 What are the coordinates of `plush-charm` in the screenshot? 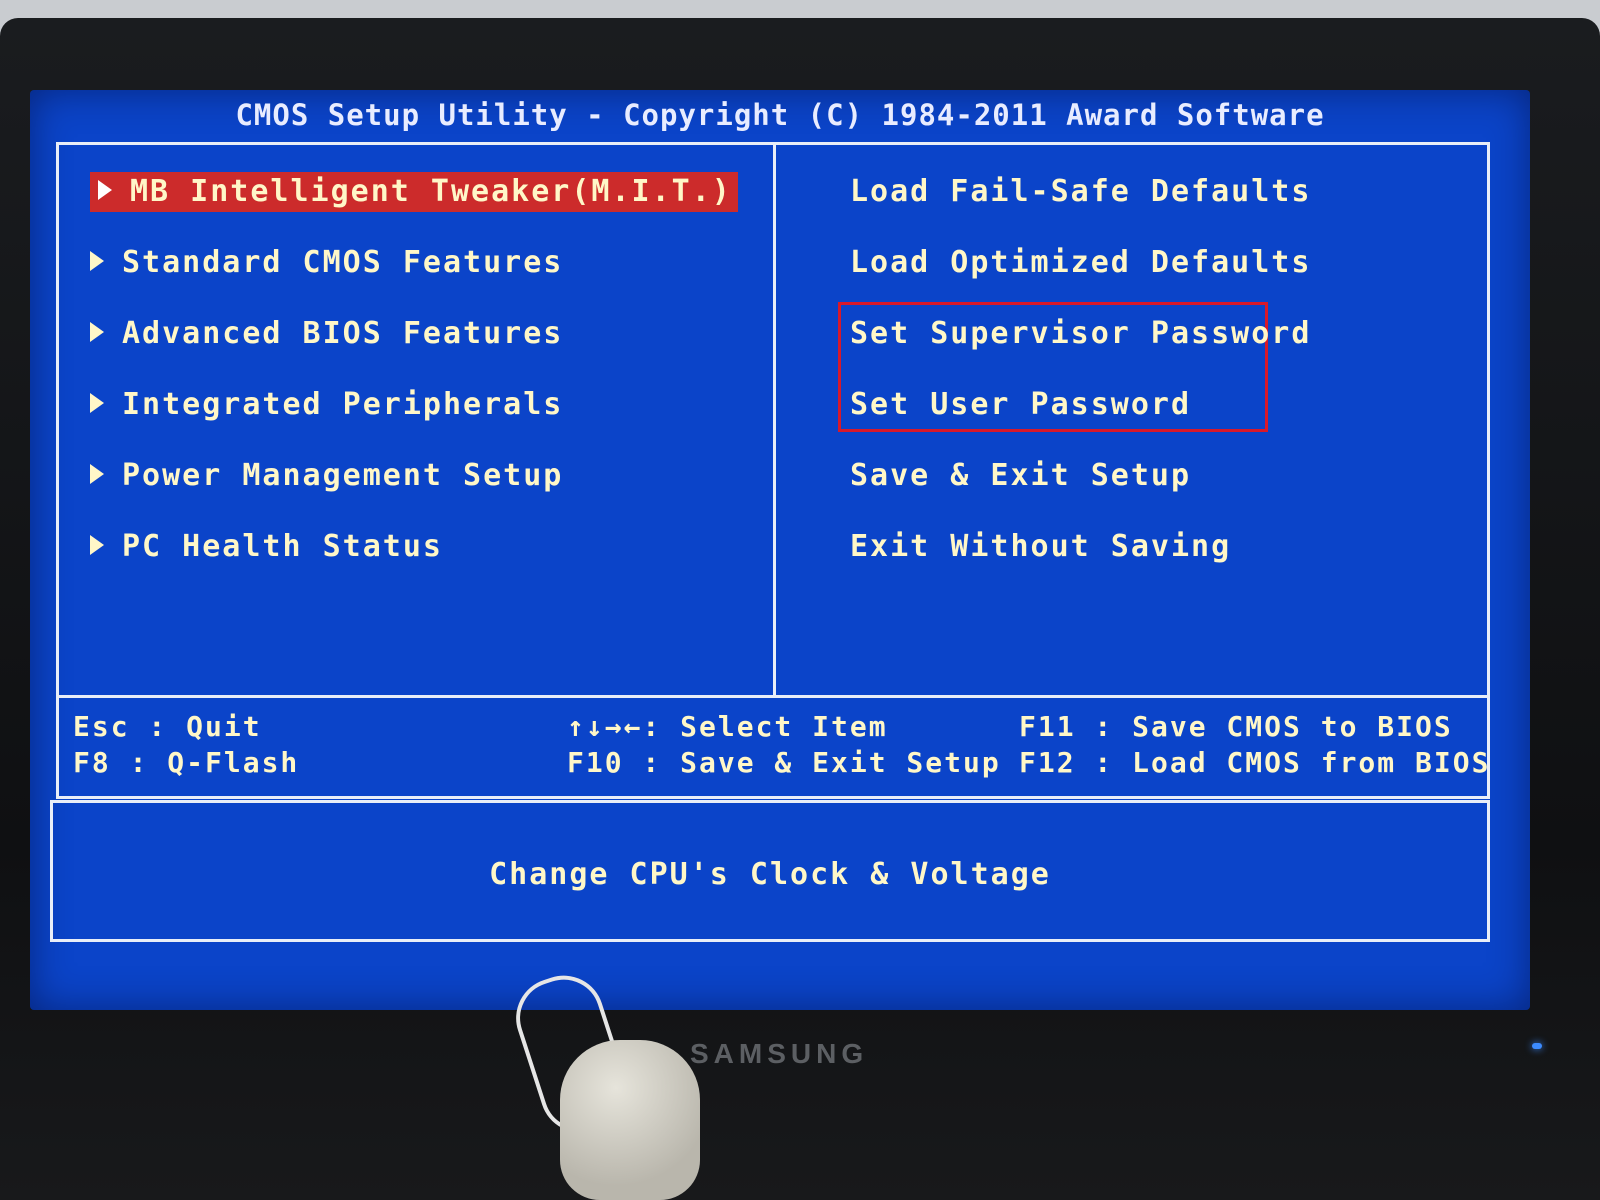 It's located at (630, 1120).